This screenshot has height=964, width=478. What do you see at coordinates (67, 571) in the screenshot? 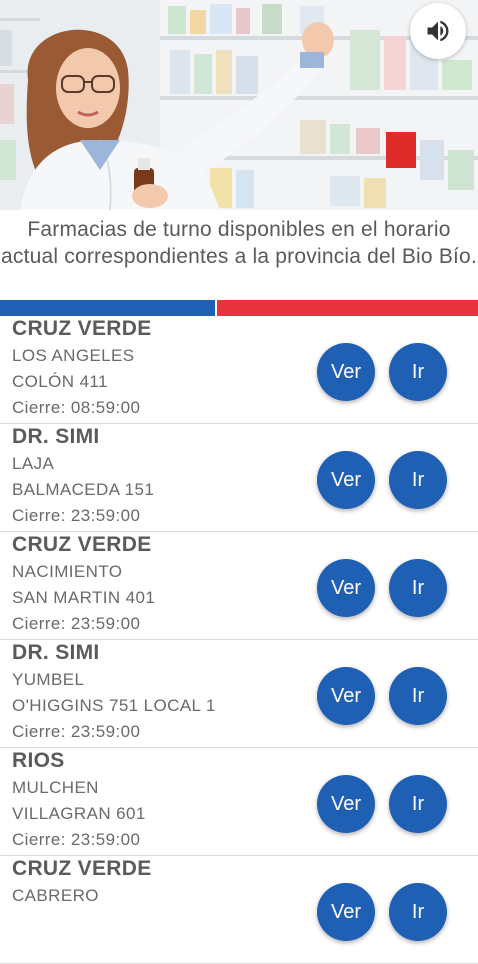
I see `pharmacy-city: NACIMIENTO` at bounding box center [67, 571].